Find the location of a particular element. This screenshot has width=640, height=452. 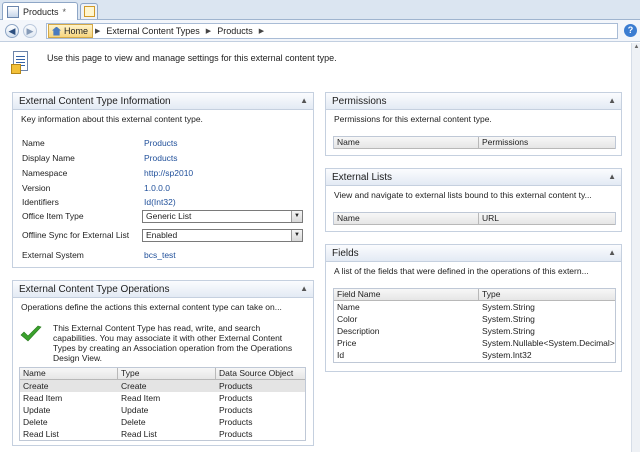

operation-data-source: Products is located at coordinates (236, 434).